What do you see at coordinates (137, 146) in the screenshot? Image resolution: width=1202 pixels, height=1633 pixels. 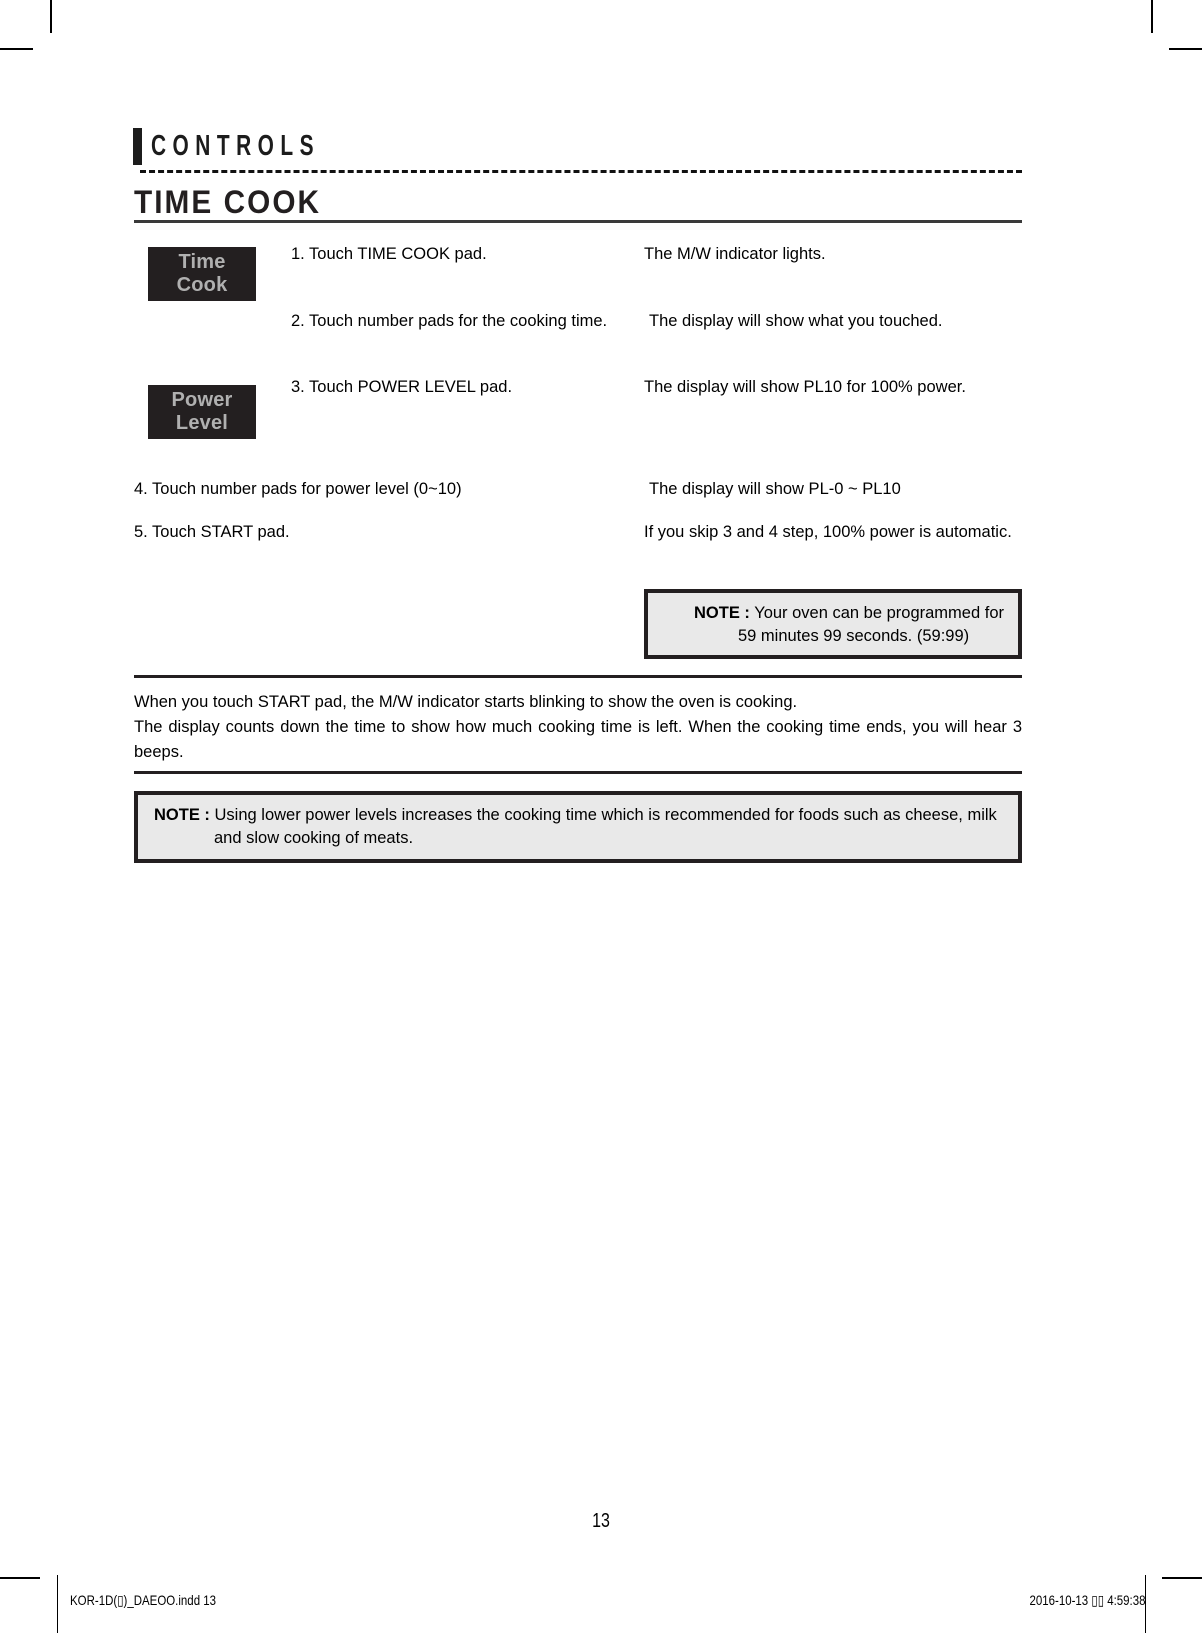 I see `chapter-accent-bar` at bounding box center [137, 146].